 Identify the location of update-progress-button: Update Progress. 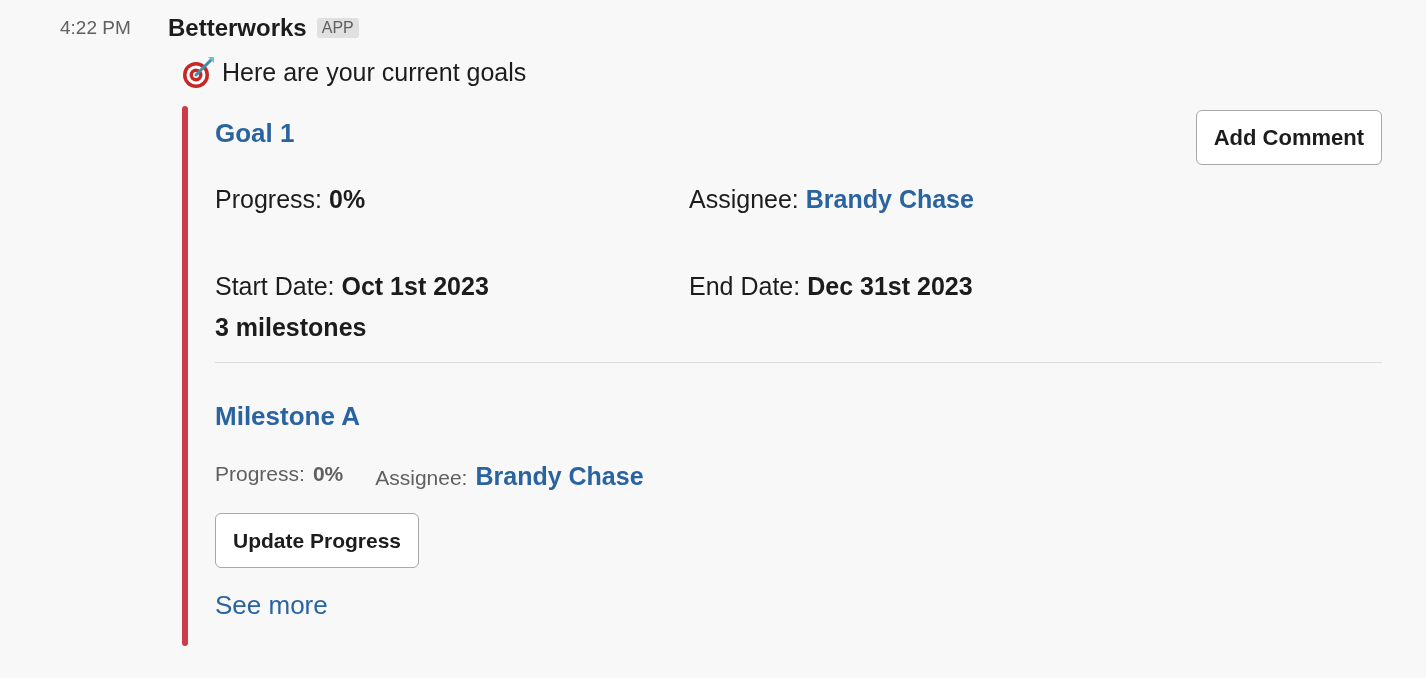
(317, 540).